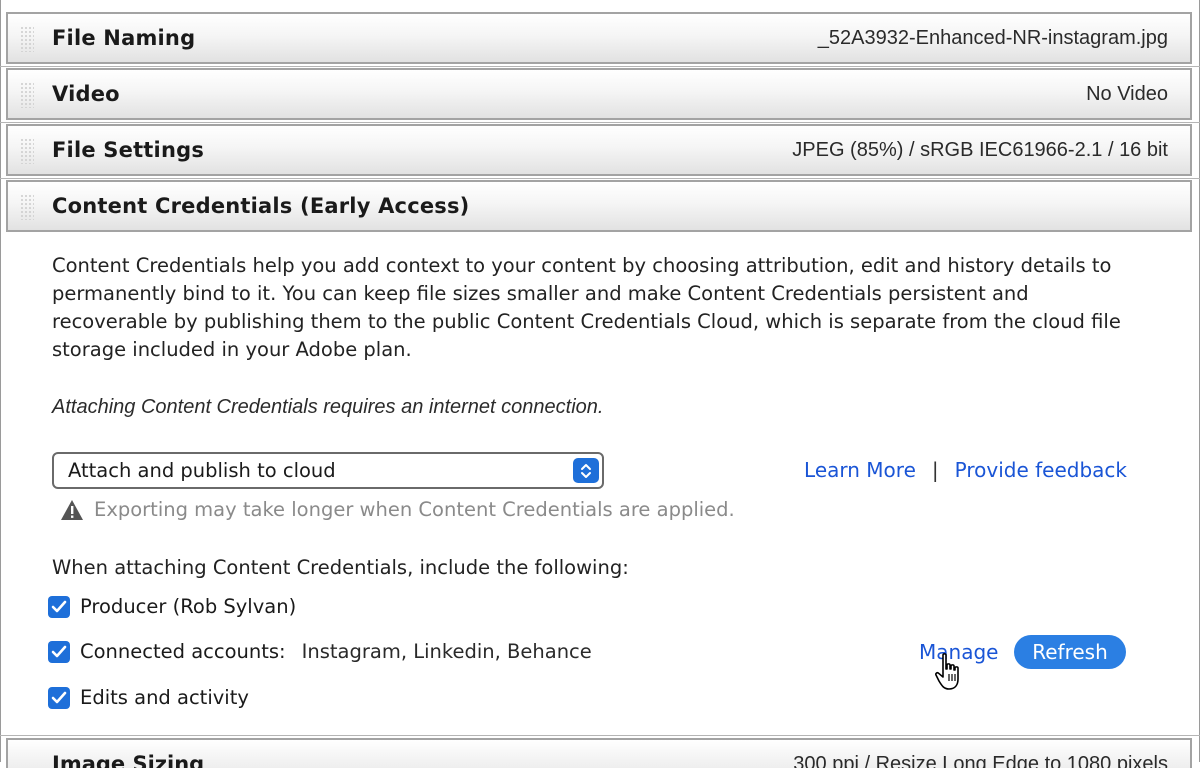 Image resolution: width=1200 pixels, height=768 pixels. I want to click on section-title: File Naming, so click(124, 38).